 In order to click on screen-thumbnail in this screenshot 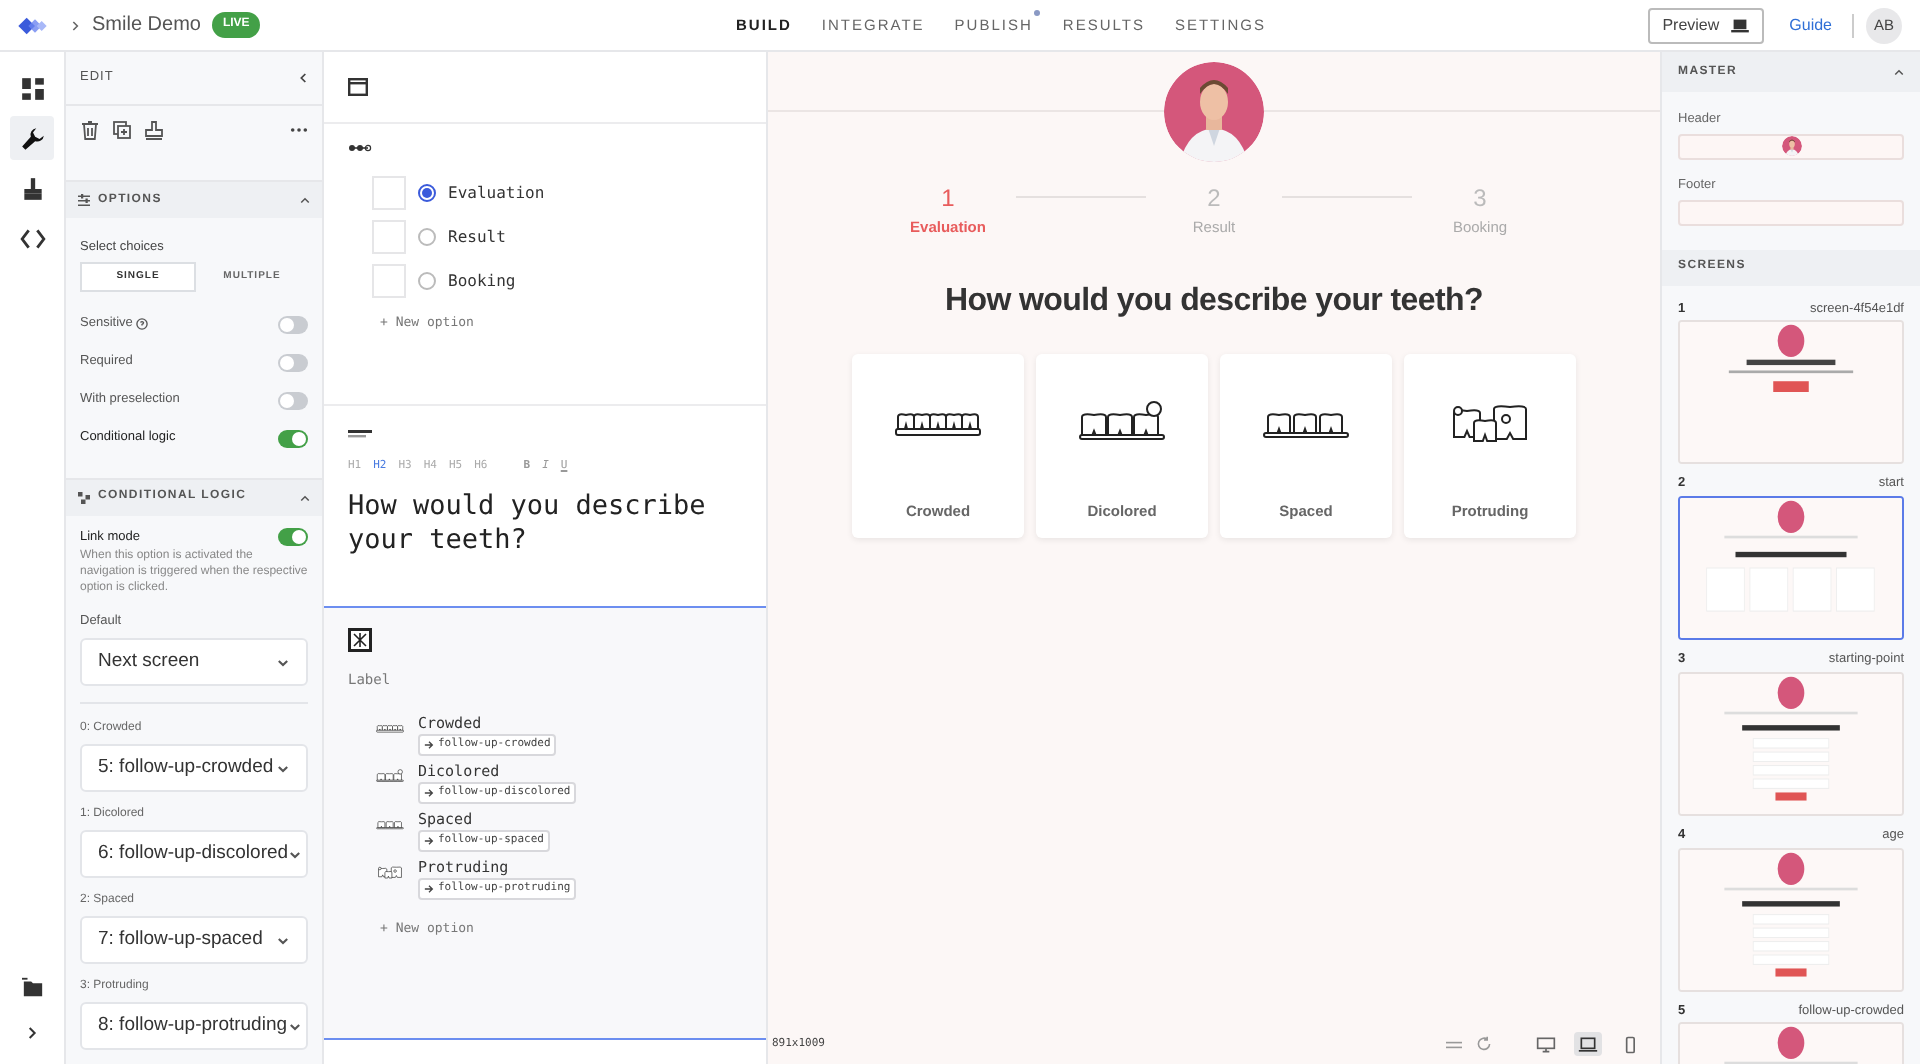, I will do `click(1791, 568)`.